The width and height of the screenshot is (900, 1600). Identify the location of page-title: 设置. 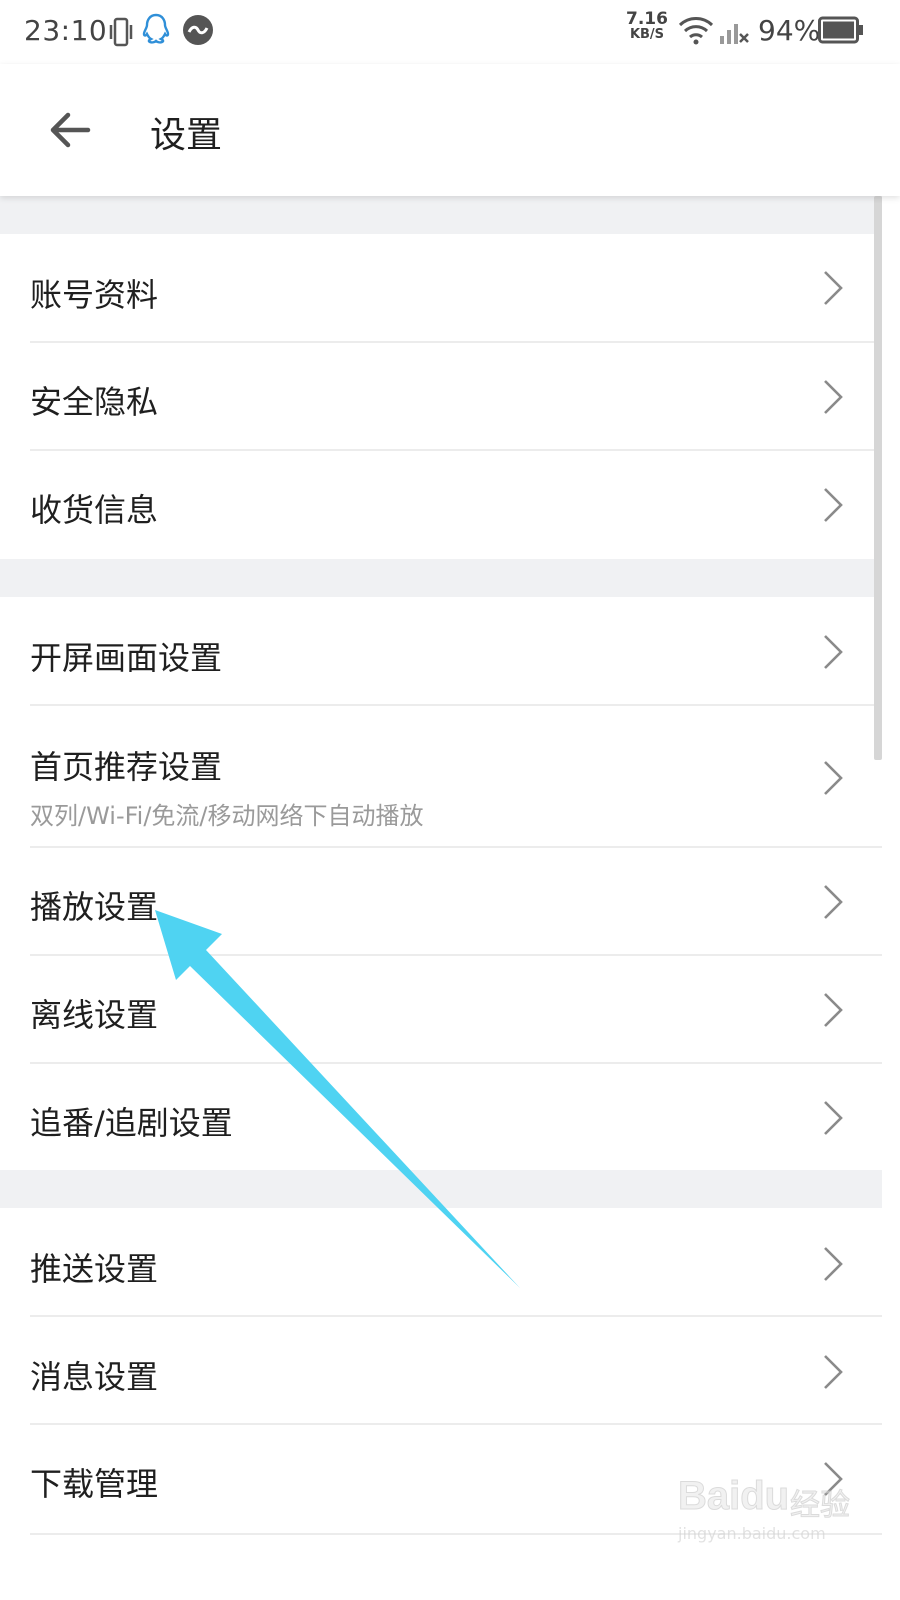
(186, 135).